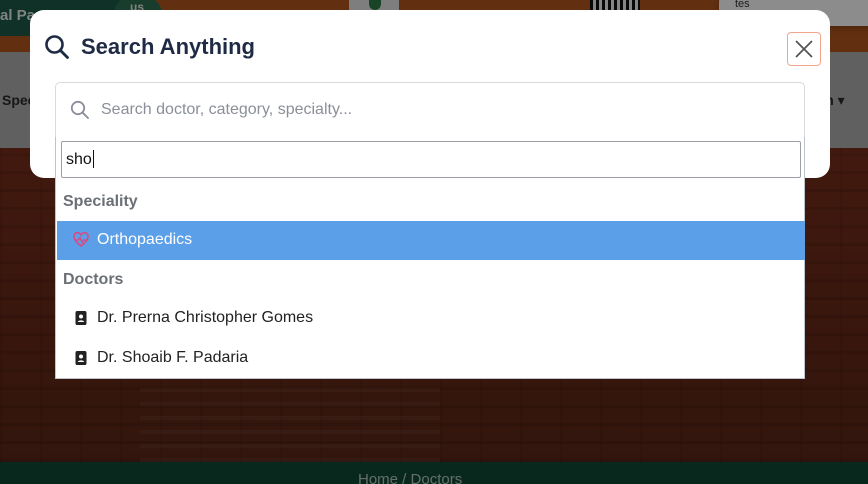  What do you see at coordinates (431, 159) in the screenshot?
I see `filter-input` at bounding box center [431, 159].